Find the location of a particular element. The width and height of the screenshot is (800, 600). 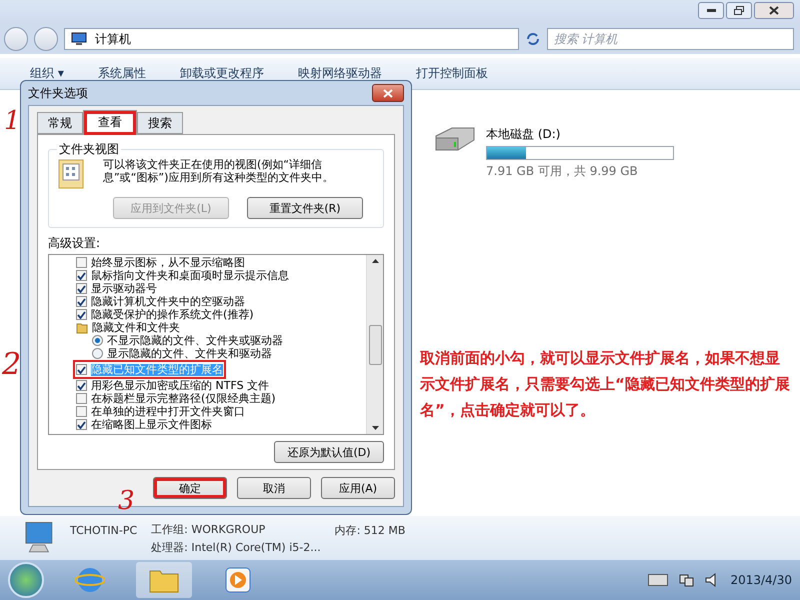

annotation-text: 取消前面的小勾，就可以显示文件扩展名，如果不想显示文件扩展名，只需要勾选上“隐藏已知文件类型的扩展名”，点击确定就可以了。 is located at coordinates (605, 384).